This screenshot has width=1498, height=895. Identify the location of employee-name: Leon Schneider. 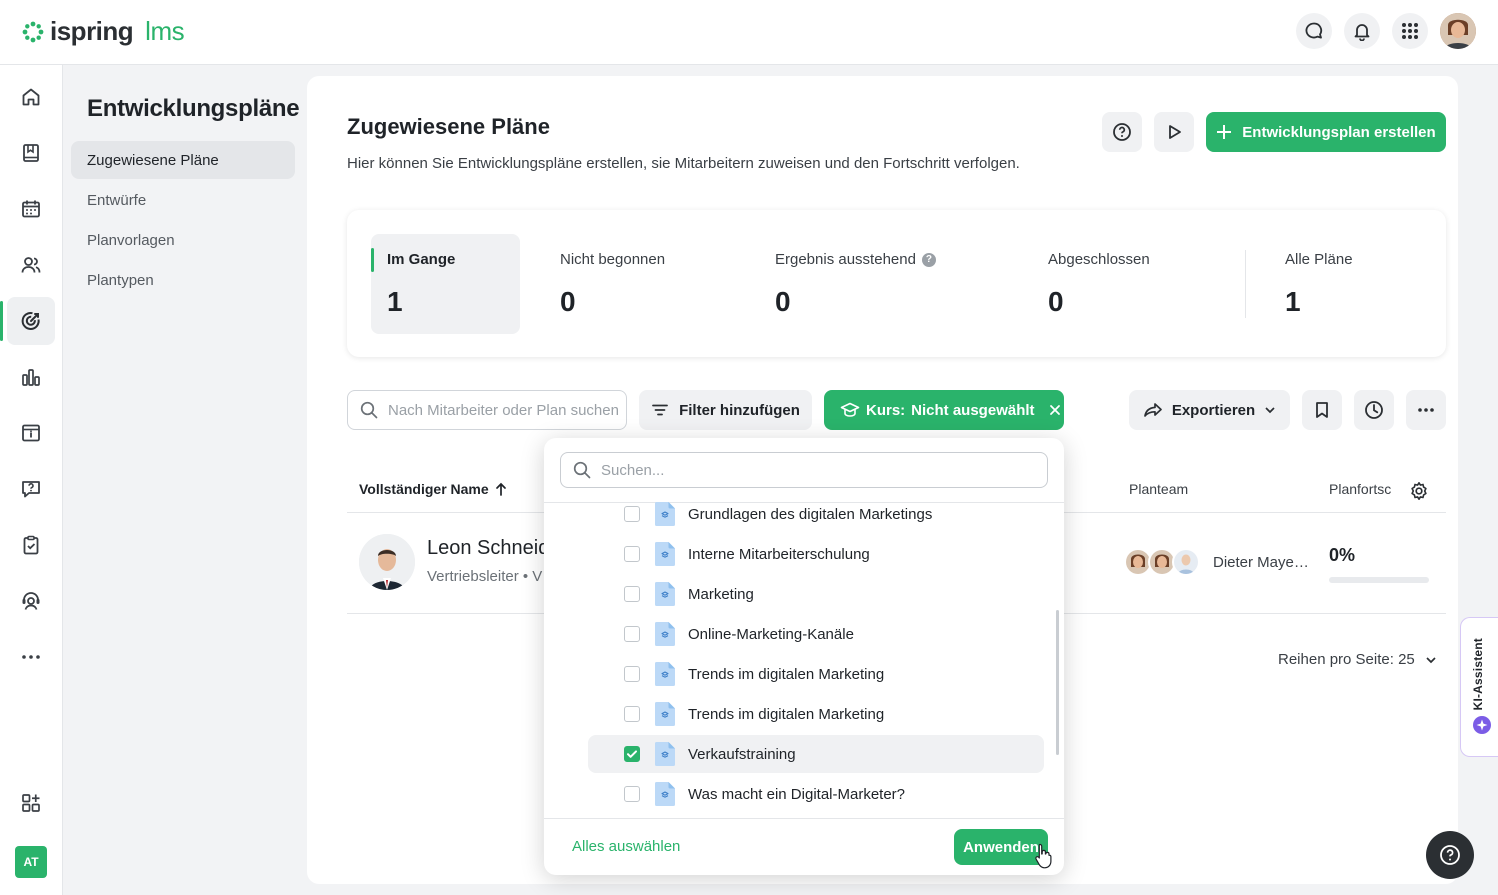
(486, 548).